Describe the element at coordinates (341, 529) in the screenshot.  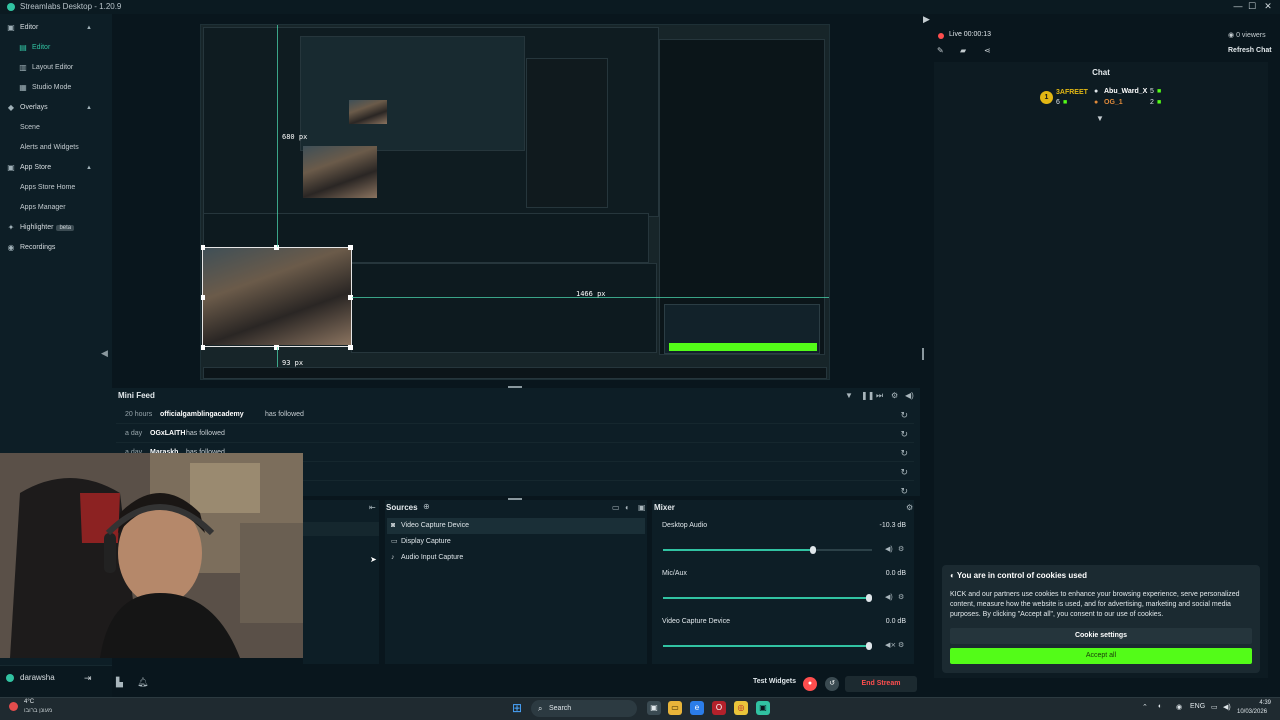
I see `scene-row-selected` at that location.